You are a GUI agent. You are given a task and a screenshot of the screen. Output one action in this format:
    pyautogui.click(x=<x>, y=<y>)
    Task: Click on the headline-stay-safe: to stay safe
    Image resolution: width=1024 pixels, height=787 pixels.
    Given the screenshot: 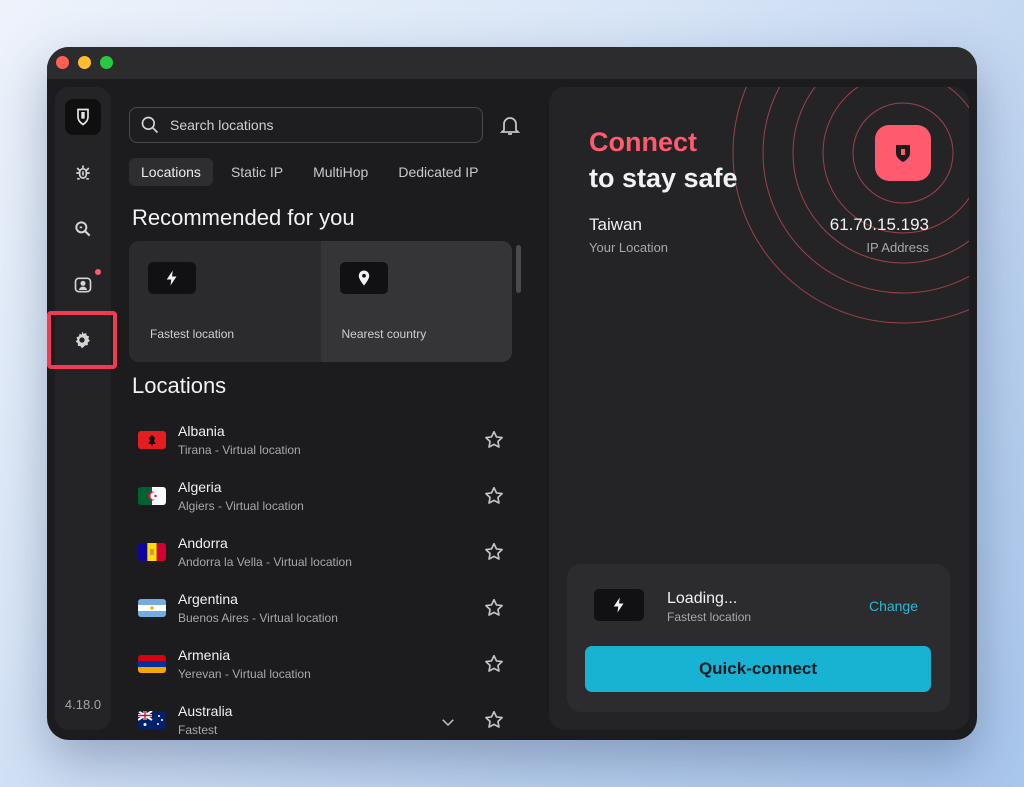 What is the action you would take?
    pyautogui.click(x=663, y=178)
    